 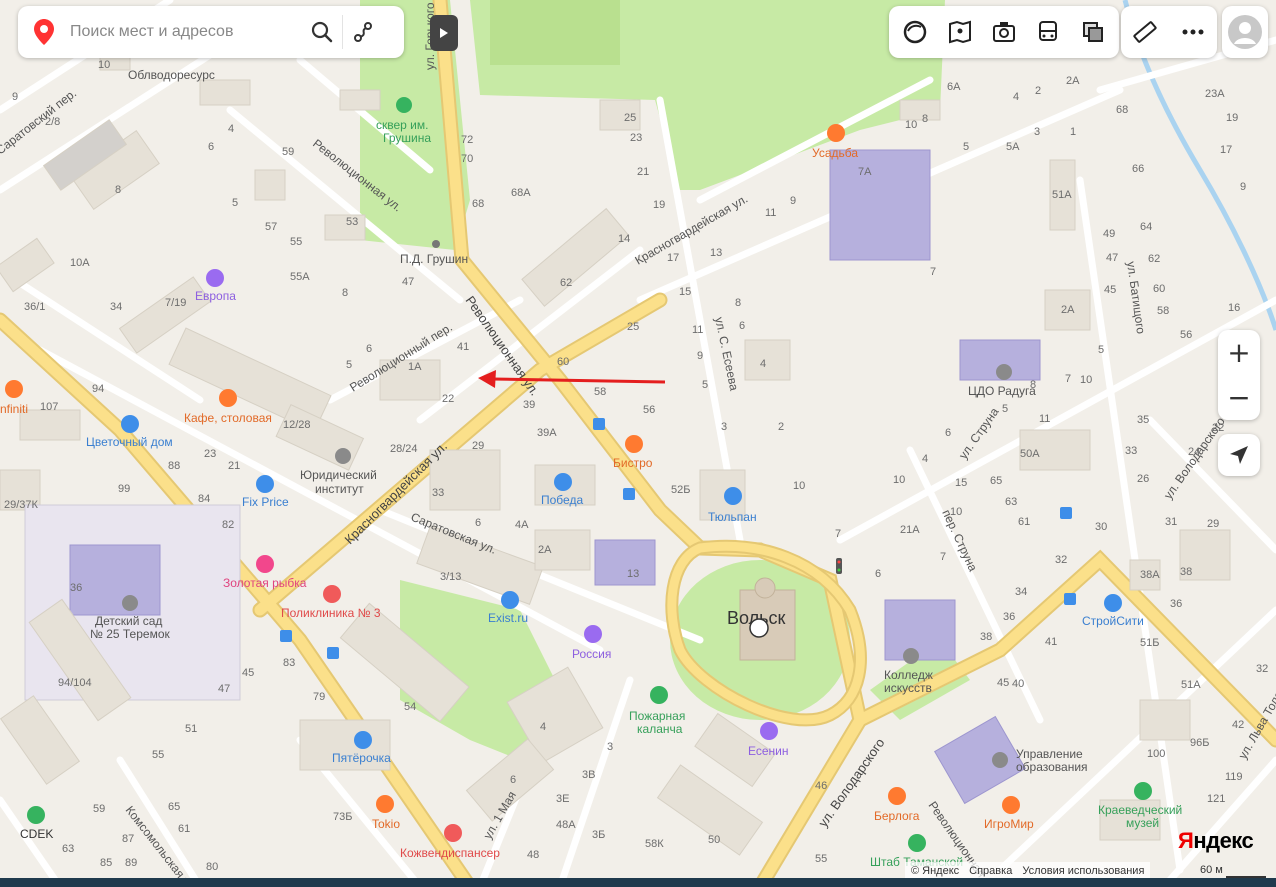 I want to click on svg-text: 87, so click(x=128, y=839).